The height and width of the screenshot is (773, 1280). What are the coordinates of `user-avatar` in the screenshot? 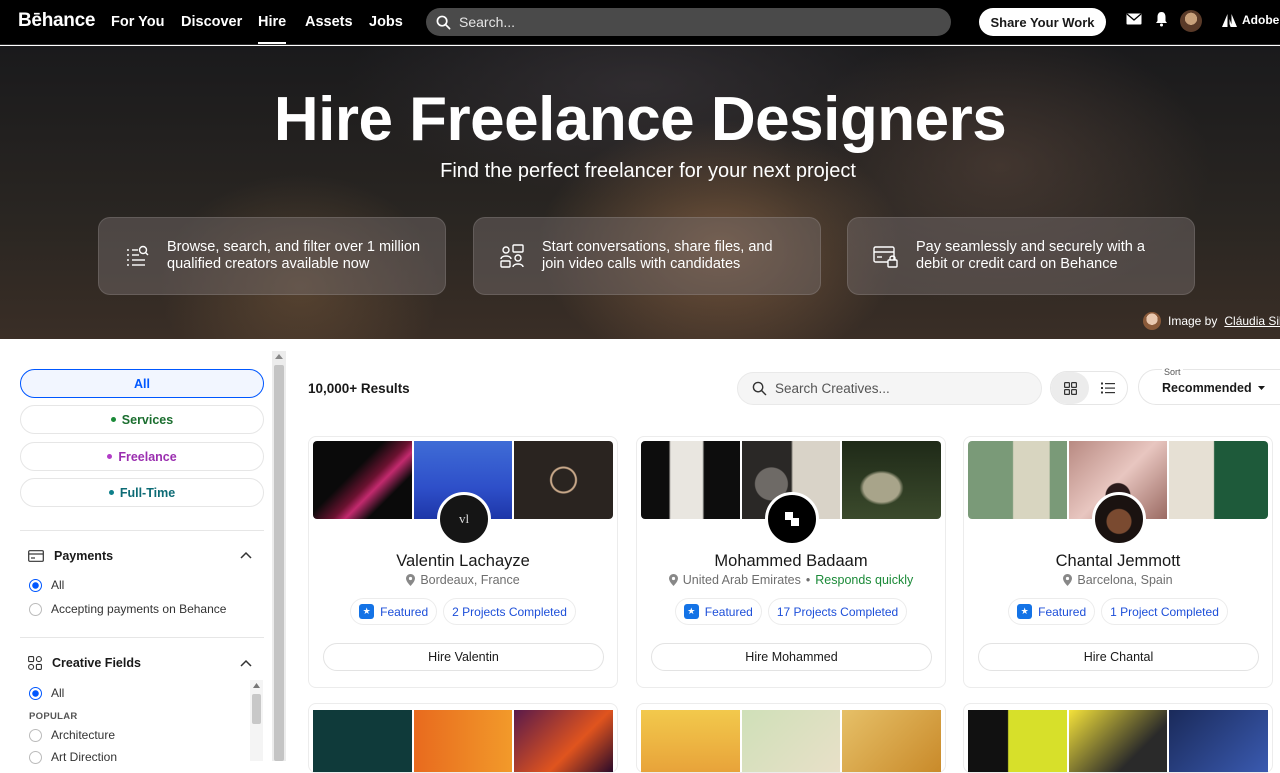 It's located at (1191, 21).